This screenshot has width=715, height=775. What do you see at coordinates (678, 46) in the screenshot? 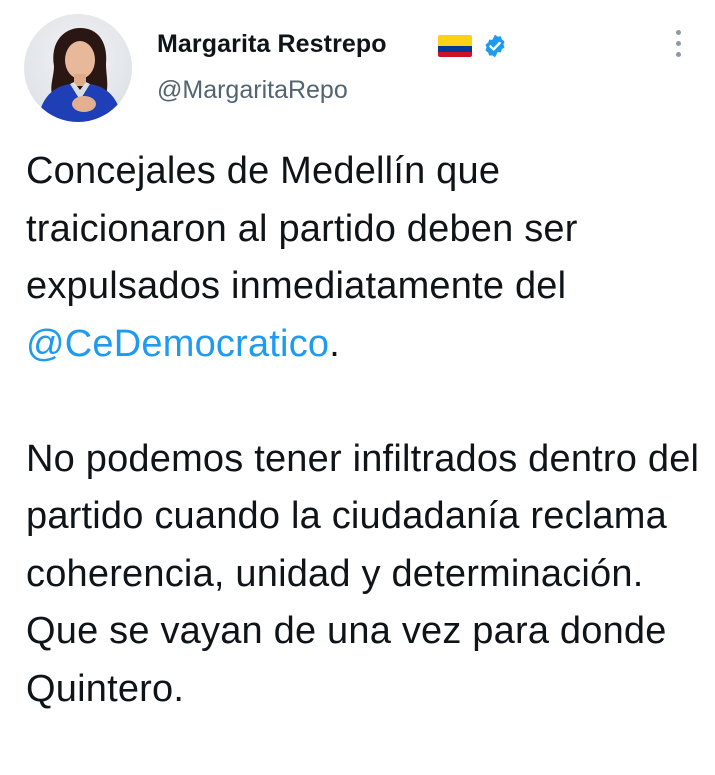
I see `more-options-icon` at bounding box center [678, 46].